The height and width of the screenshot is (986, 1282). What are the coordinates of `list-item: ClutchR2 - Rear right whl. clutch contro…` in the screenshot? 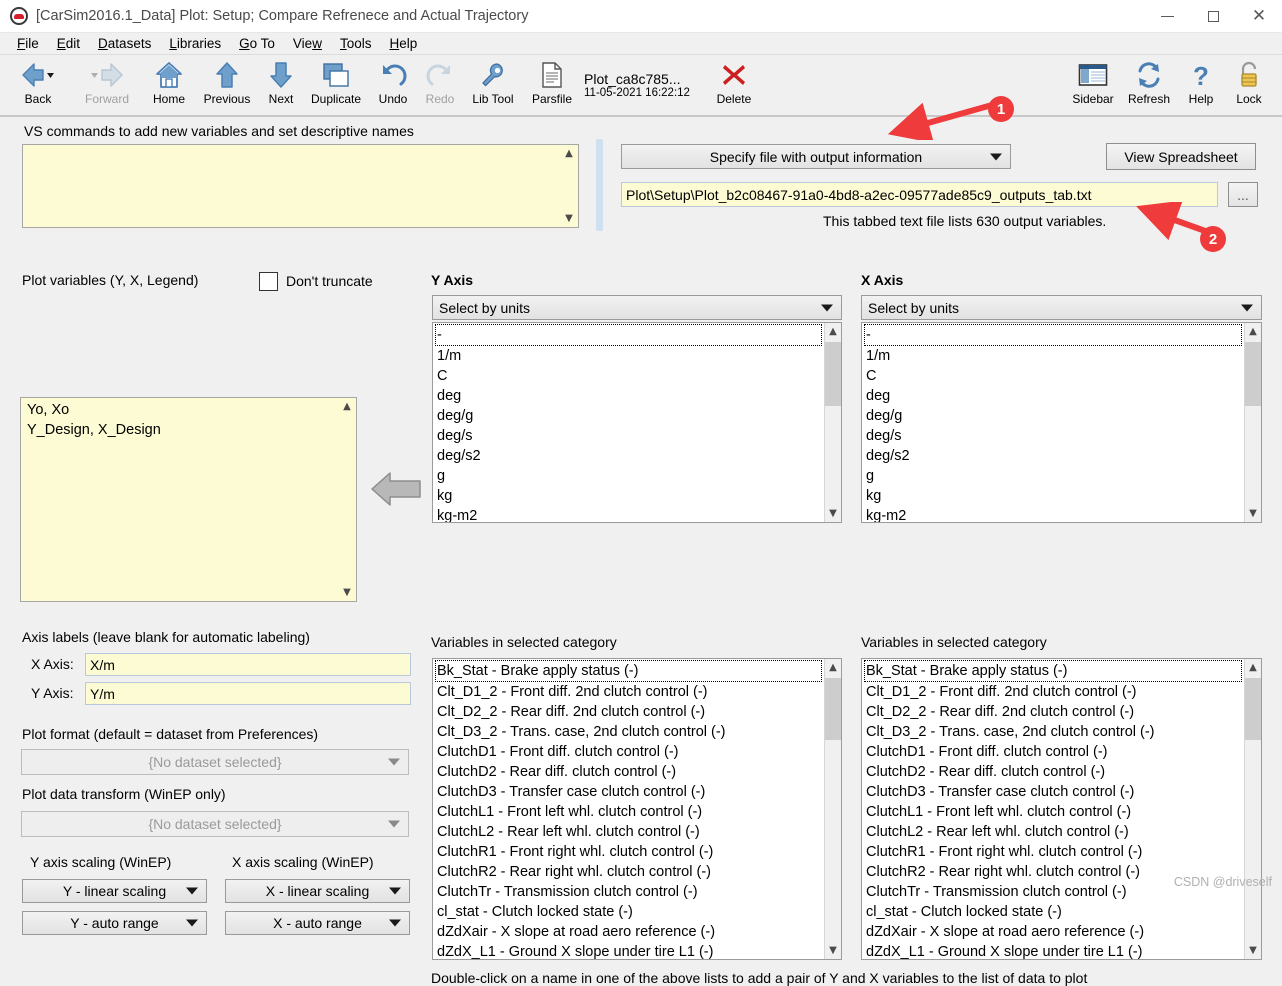 It's located at (628, 872).